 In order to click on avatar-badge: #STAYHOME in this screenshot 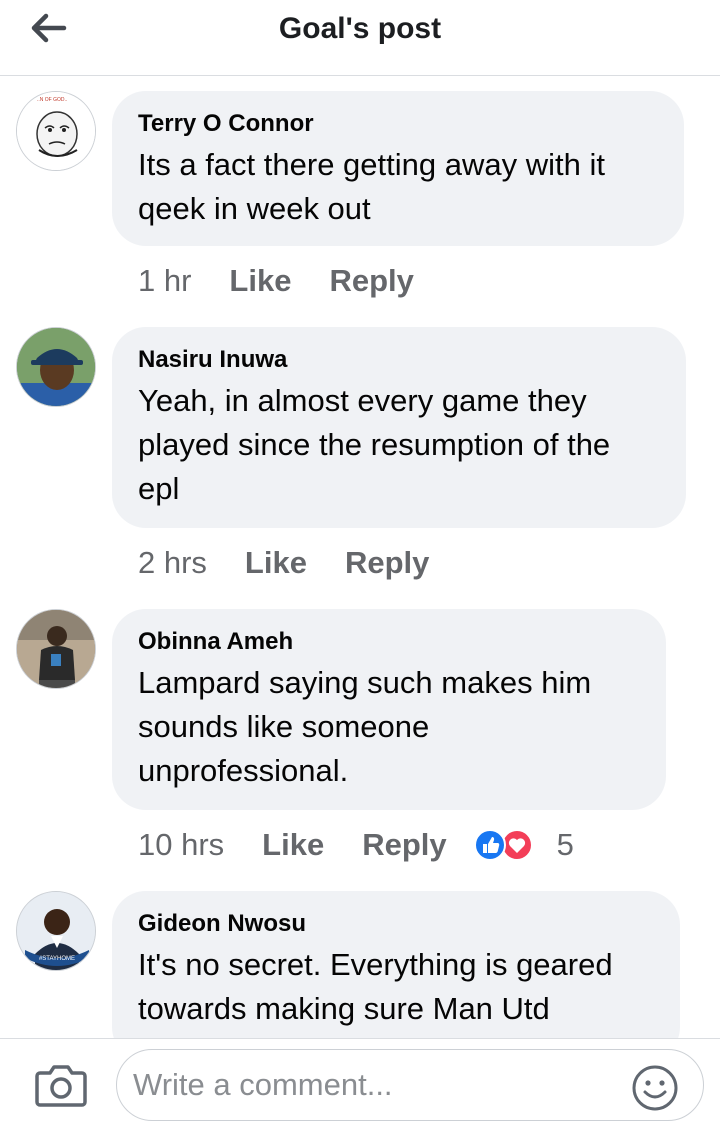, I will do `click(57, 959)`.